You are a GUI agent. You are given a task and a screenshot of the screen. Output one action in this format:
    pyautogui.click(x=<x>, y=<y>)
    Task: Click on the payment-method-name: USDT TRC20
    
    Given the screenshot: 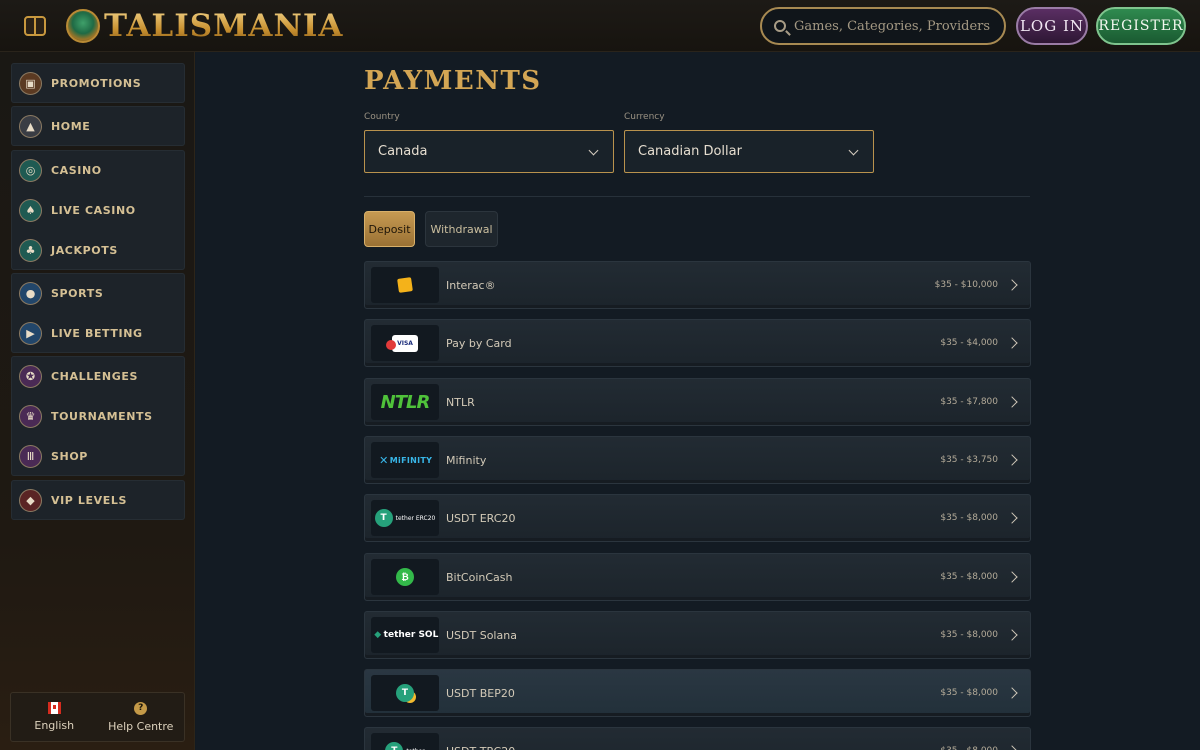 What is the action you would take?
    pyautogui.click(x=480, y=747)
    